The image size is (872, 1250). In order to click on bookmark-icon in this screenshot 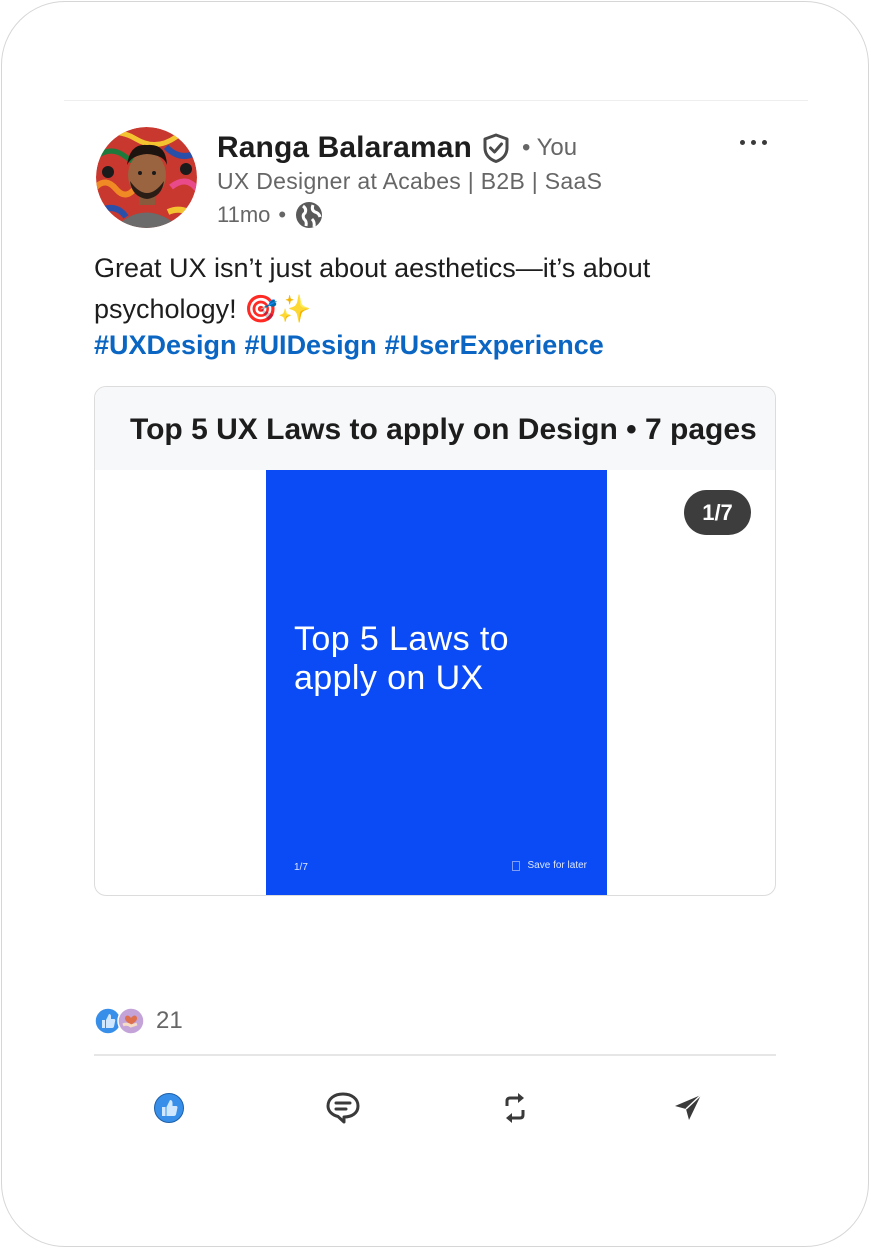, I will do `click(515, 865)`.